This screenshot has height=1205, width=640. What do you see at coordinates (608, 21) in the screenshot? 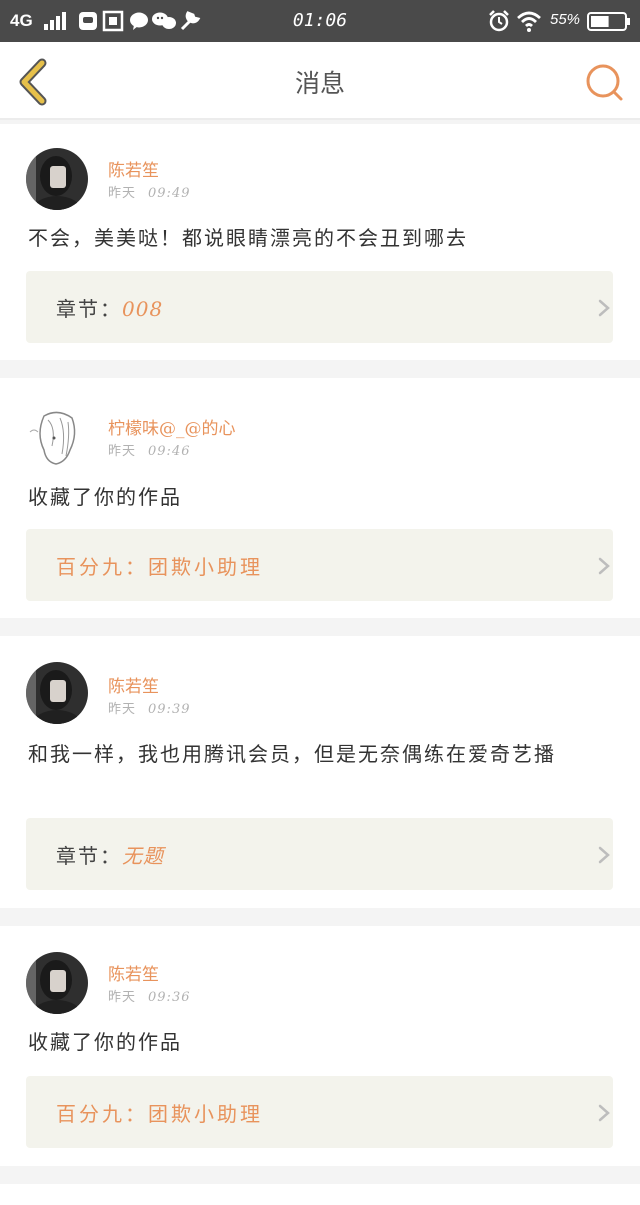
I see `battery-icon` at bounding box center [608, 21].